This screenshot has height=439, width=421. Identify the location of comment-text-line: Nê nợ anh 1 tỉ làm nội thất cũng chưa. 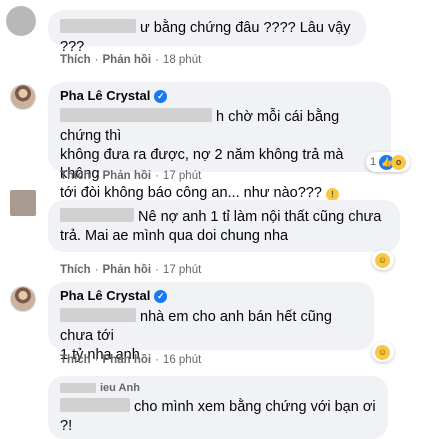
(260, 217).